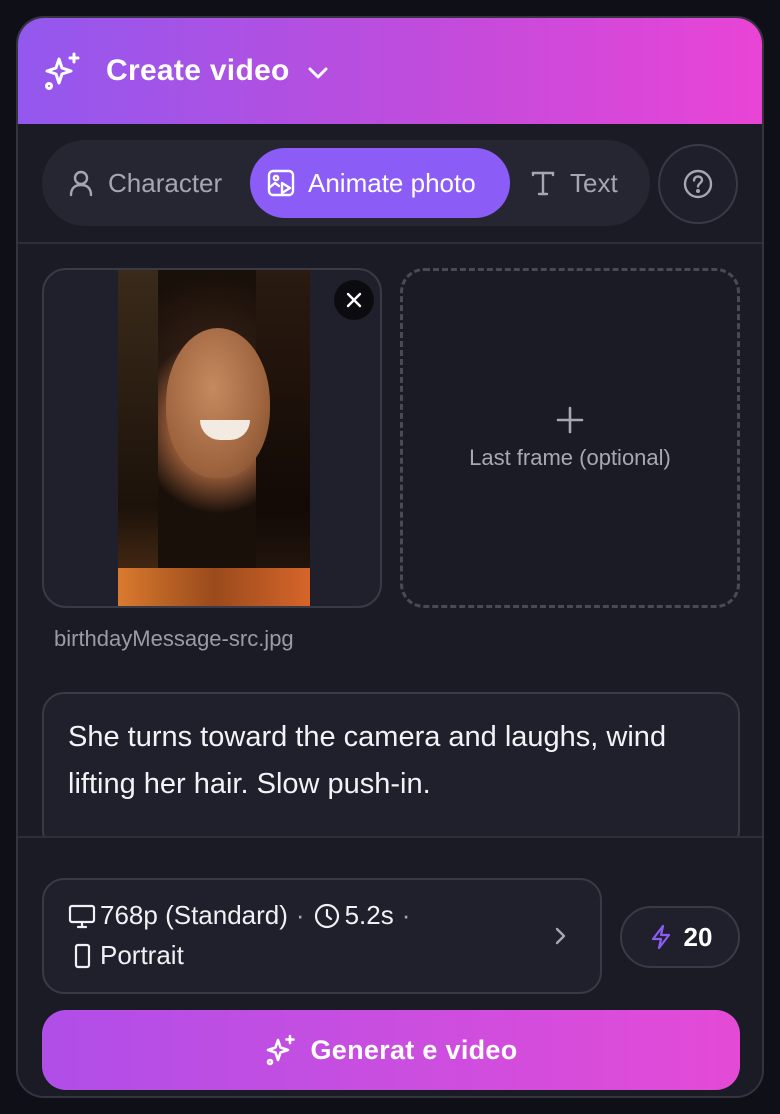  Describe the element at coordinates (543, 183) in the screenshot. I see `text-icon` at that location.